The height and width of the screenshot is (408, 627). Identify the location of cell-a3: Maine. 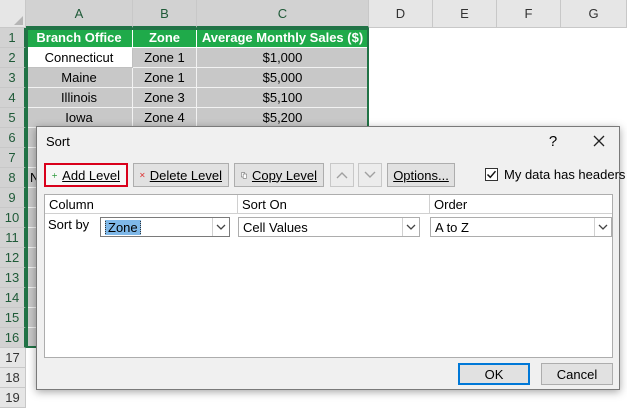
(79, 78).